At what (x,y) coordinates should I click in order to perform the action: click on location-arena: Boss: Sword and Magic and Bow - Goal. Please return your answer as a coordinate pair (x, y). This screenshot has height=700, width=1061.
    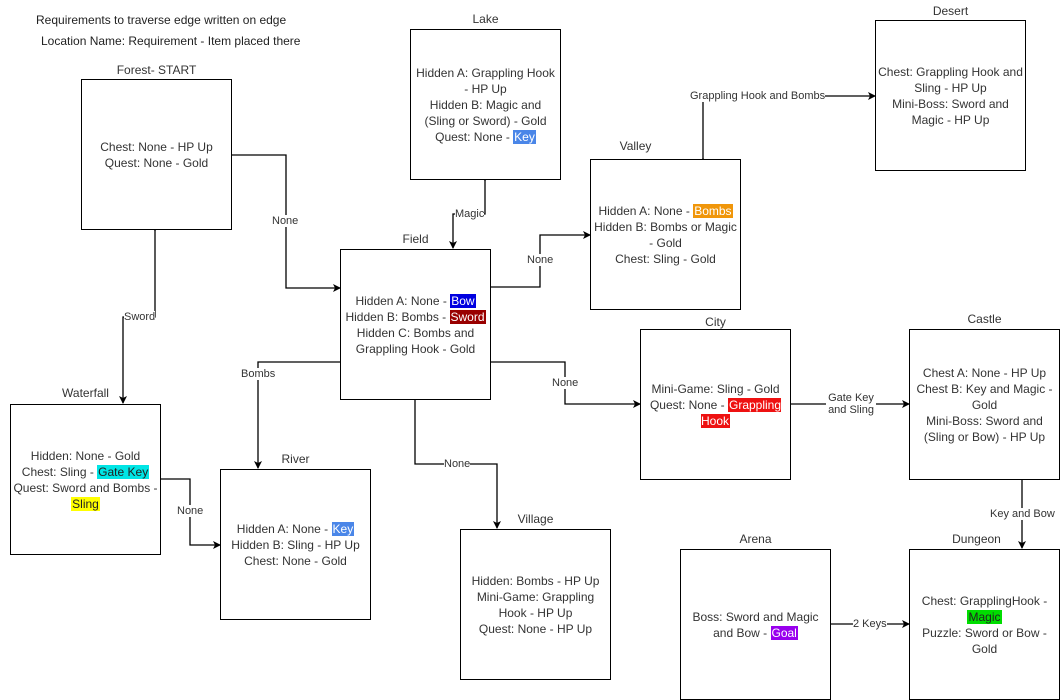
    Looking at the image, I should click on (755, 624).